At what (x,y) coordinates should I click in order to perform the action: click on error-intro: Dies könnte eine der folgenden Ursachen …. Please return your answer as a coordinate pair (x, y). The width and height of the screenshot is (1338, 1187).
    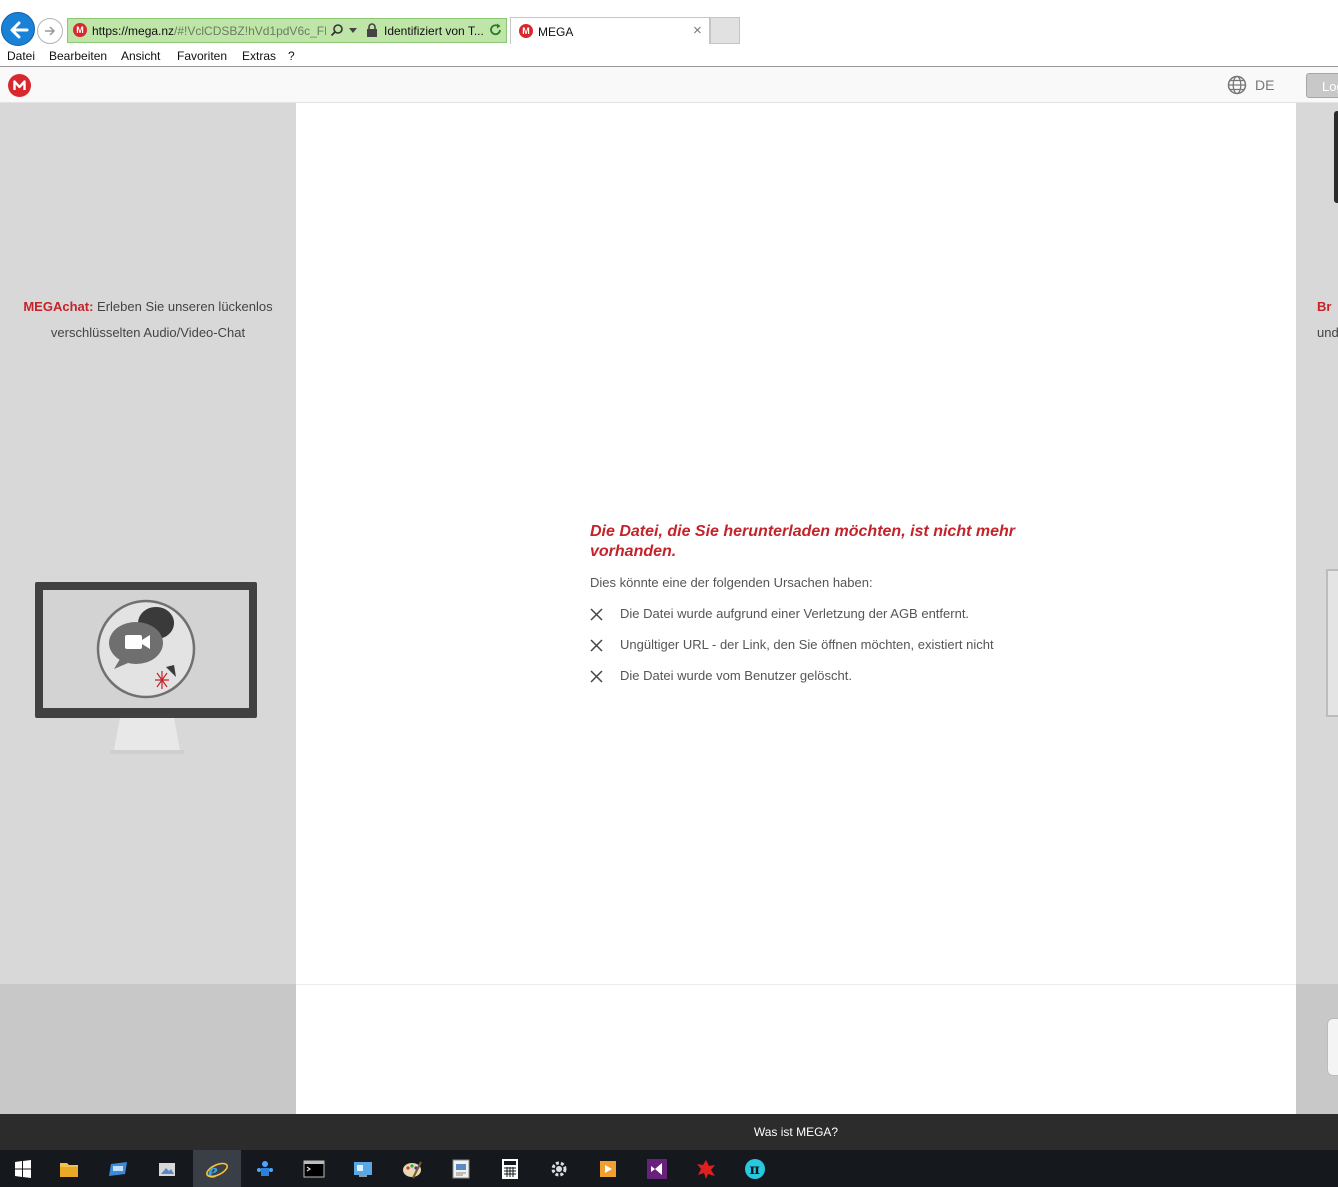
    Looking at the image, I should click on (731, 582).